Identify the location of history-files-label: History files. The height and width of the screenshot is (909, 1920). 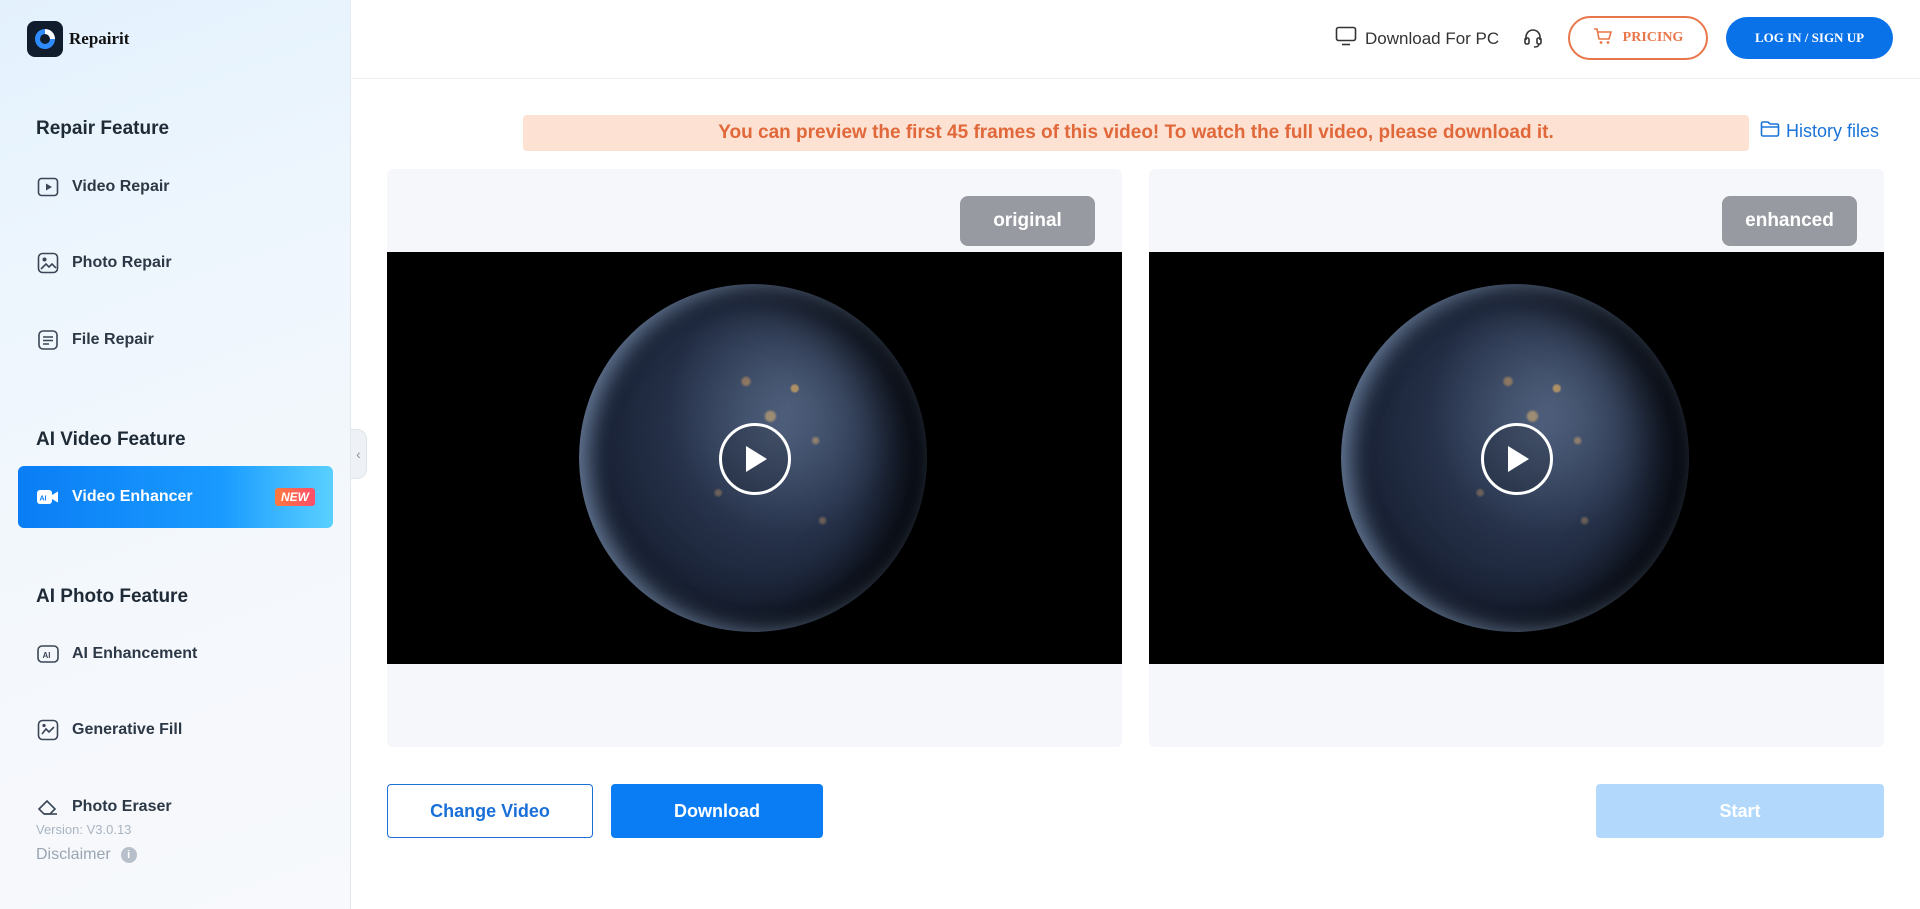
(1833, 131).